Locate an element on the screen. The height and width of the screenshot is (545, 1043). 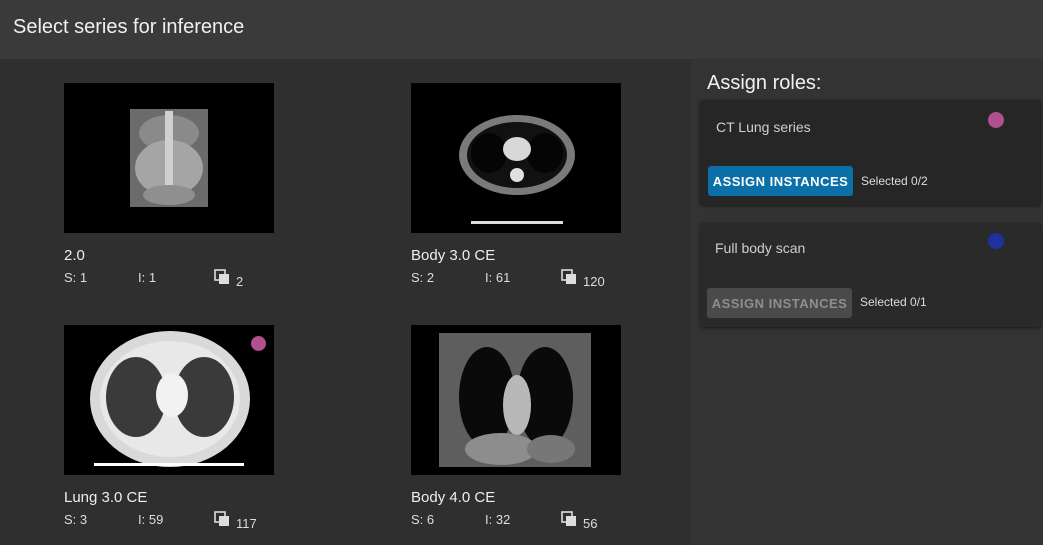
series-number: S: 3 is located at coordinates (76, 519).